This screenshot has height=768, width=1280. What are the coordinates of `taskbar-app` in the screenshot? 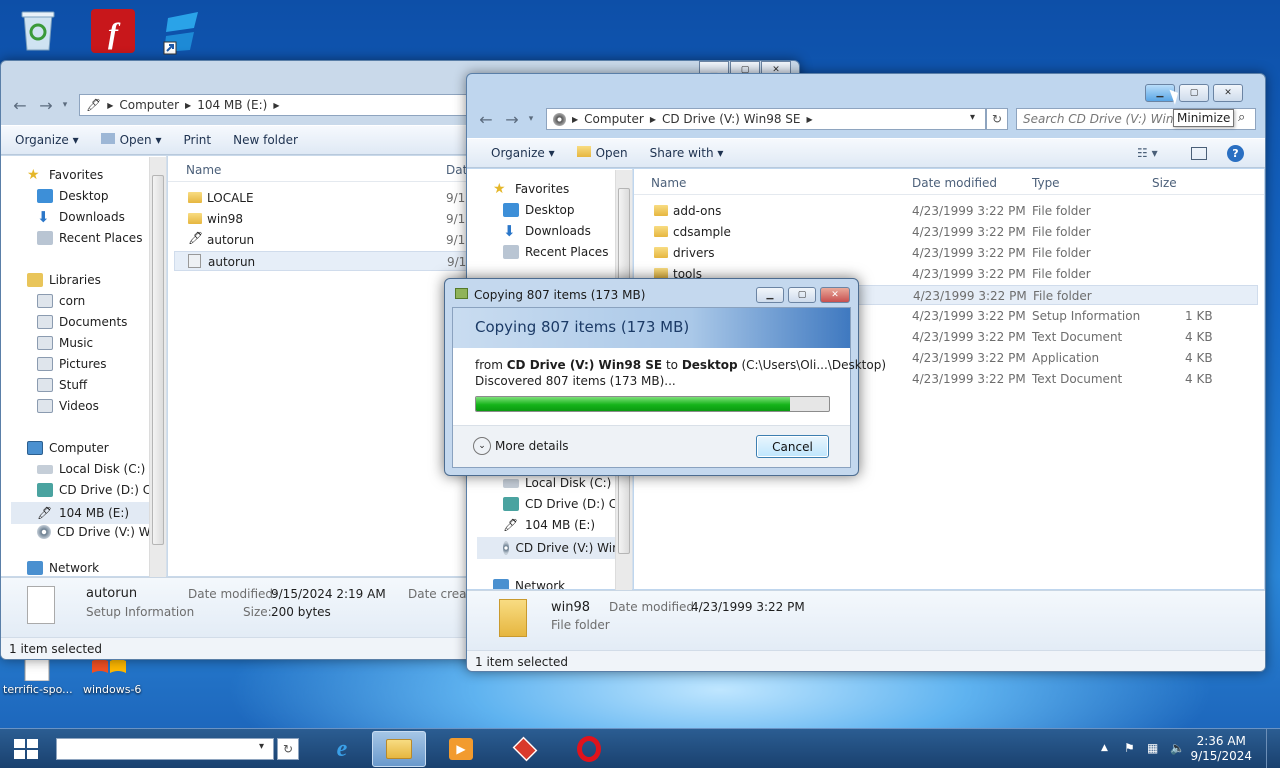 It's located at (525, 749).